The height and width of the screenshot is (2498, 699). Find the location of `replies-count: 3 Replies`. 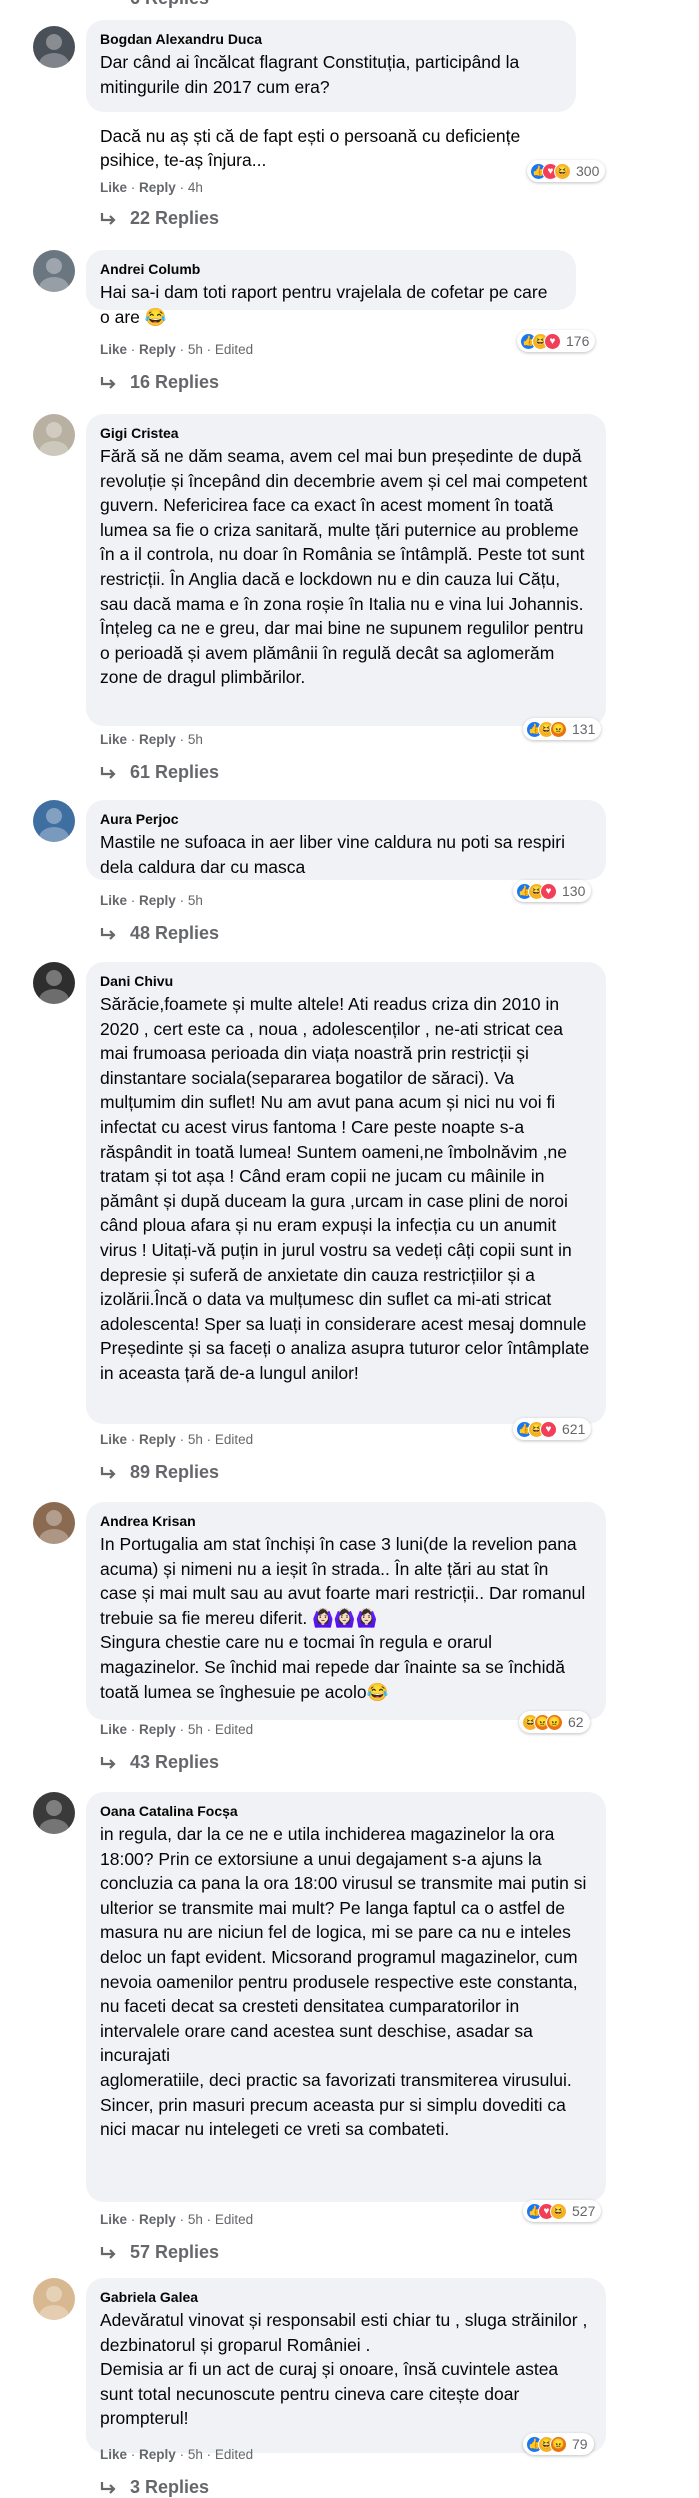

replies-count: 3 Replies is located at coordinates (169, 2487).